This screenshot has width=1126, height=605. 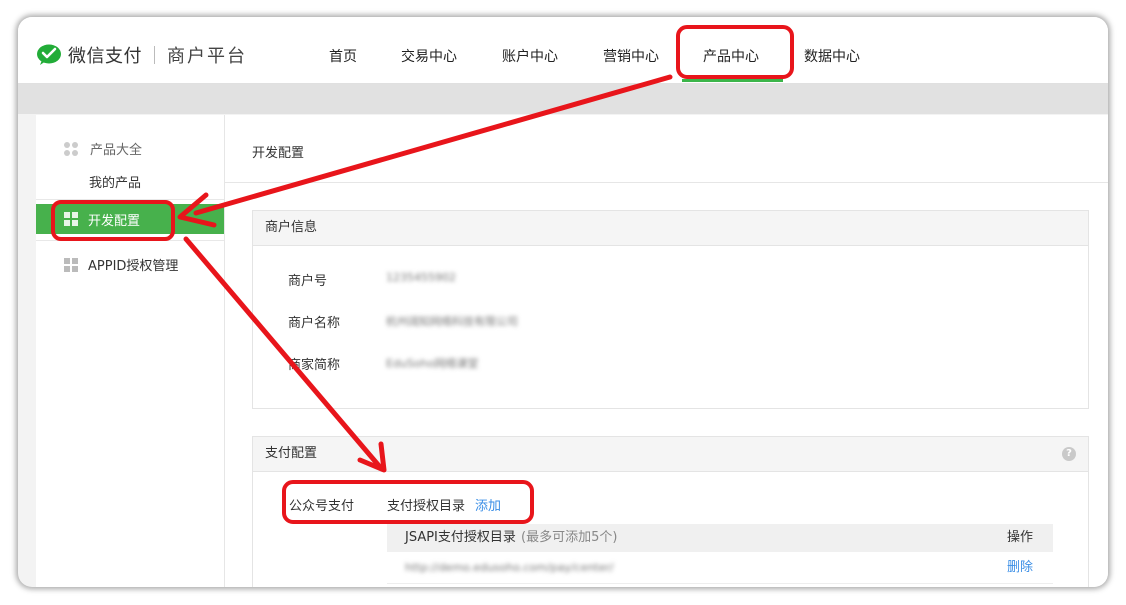 I want to click on highlight-box-dev-config, so click(x=113, y=220).